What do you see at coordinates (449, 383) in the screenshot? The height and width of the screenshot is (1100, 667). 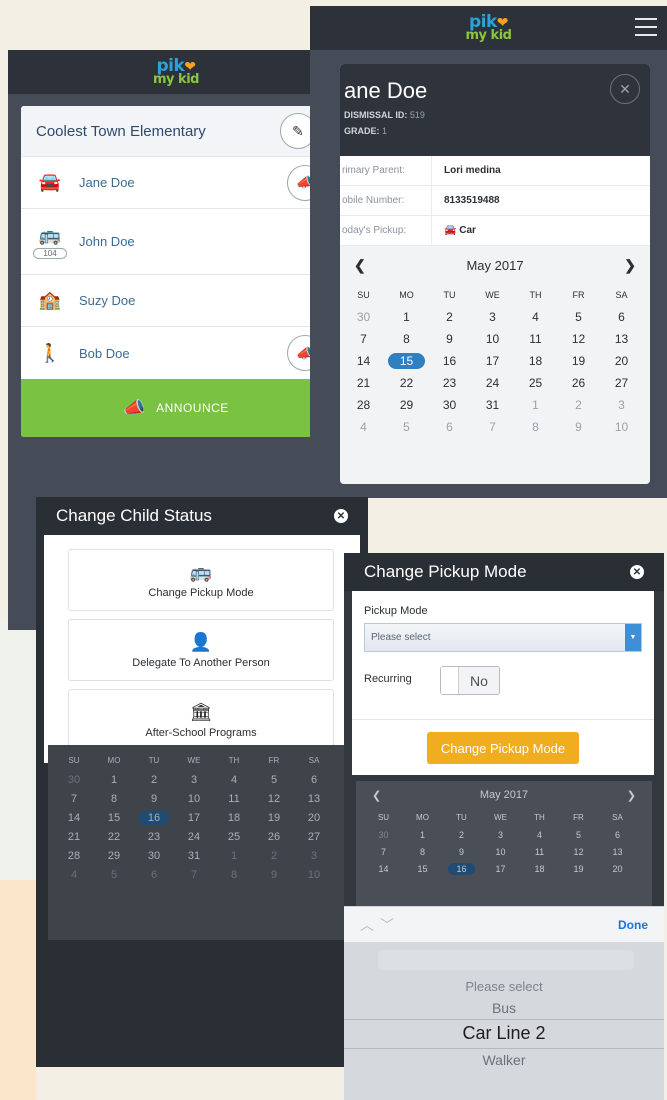 I see `calendar-day: 23` at bounding box center [449, 383].